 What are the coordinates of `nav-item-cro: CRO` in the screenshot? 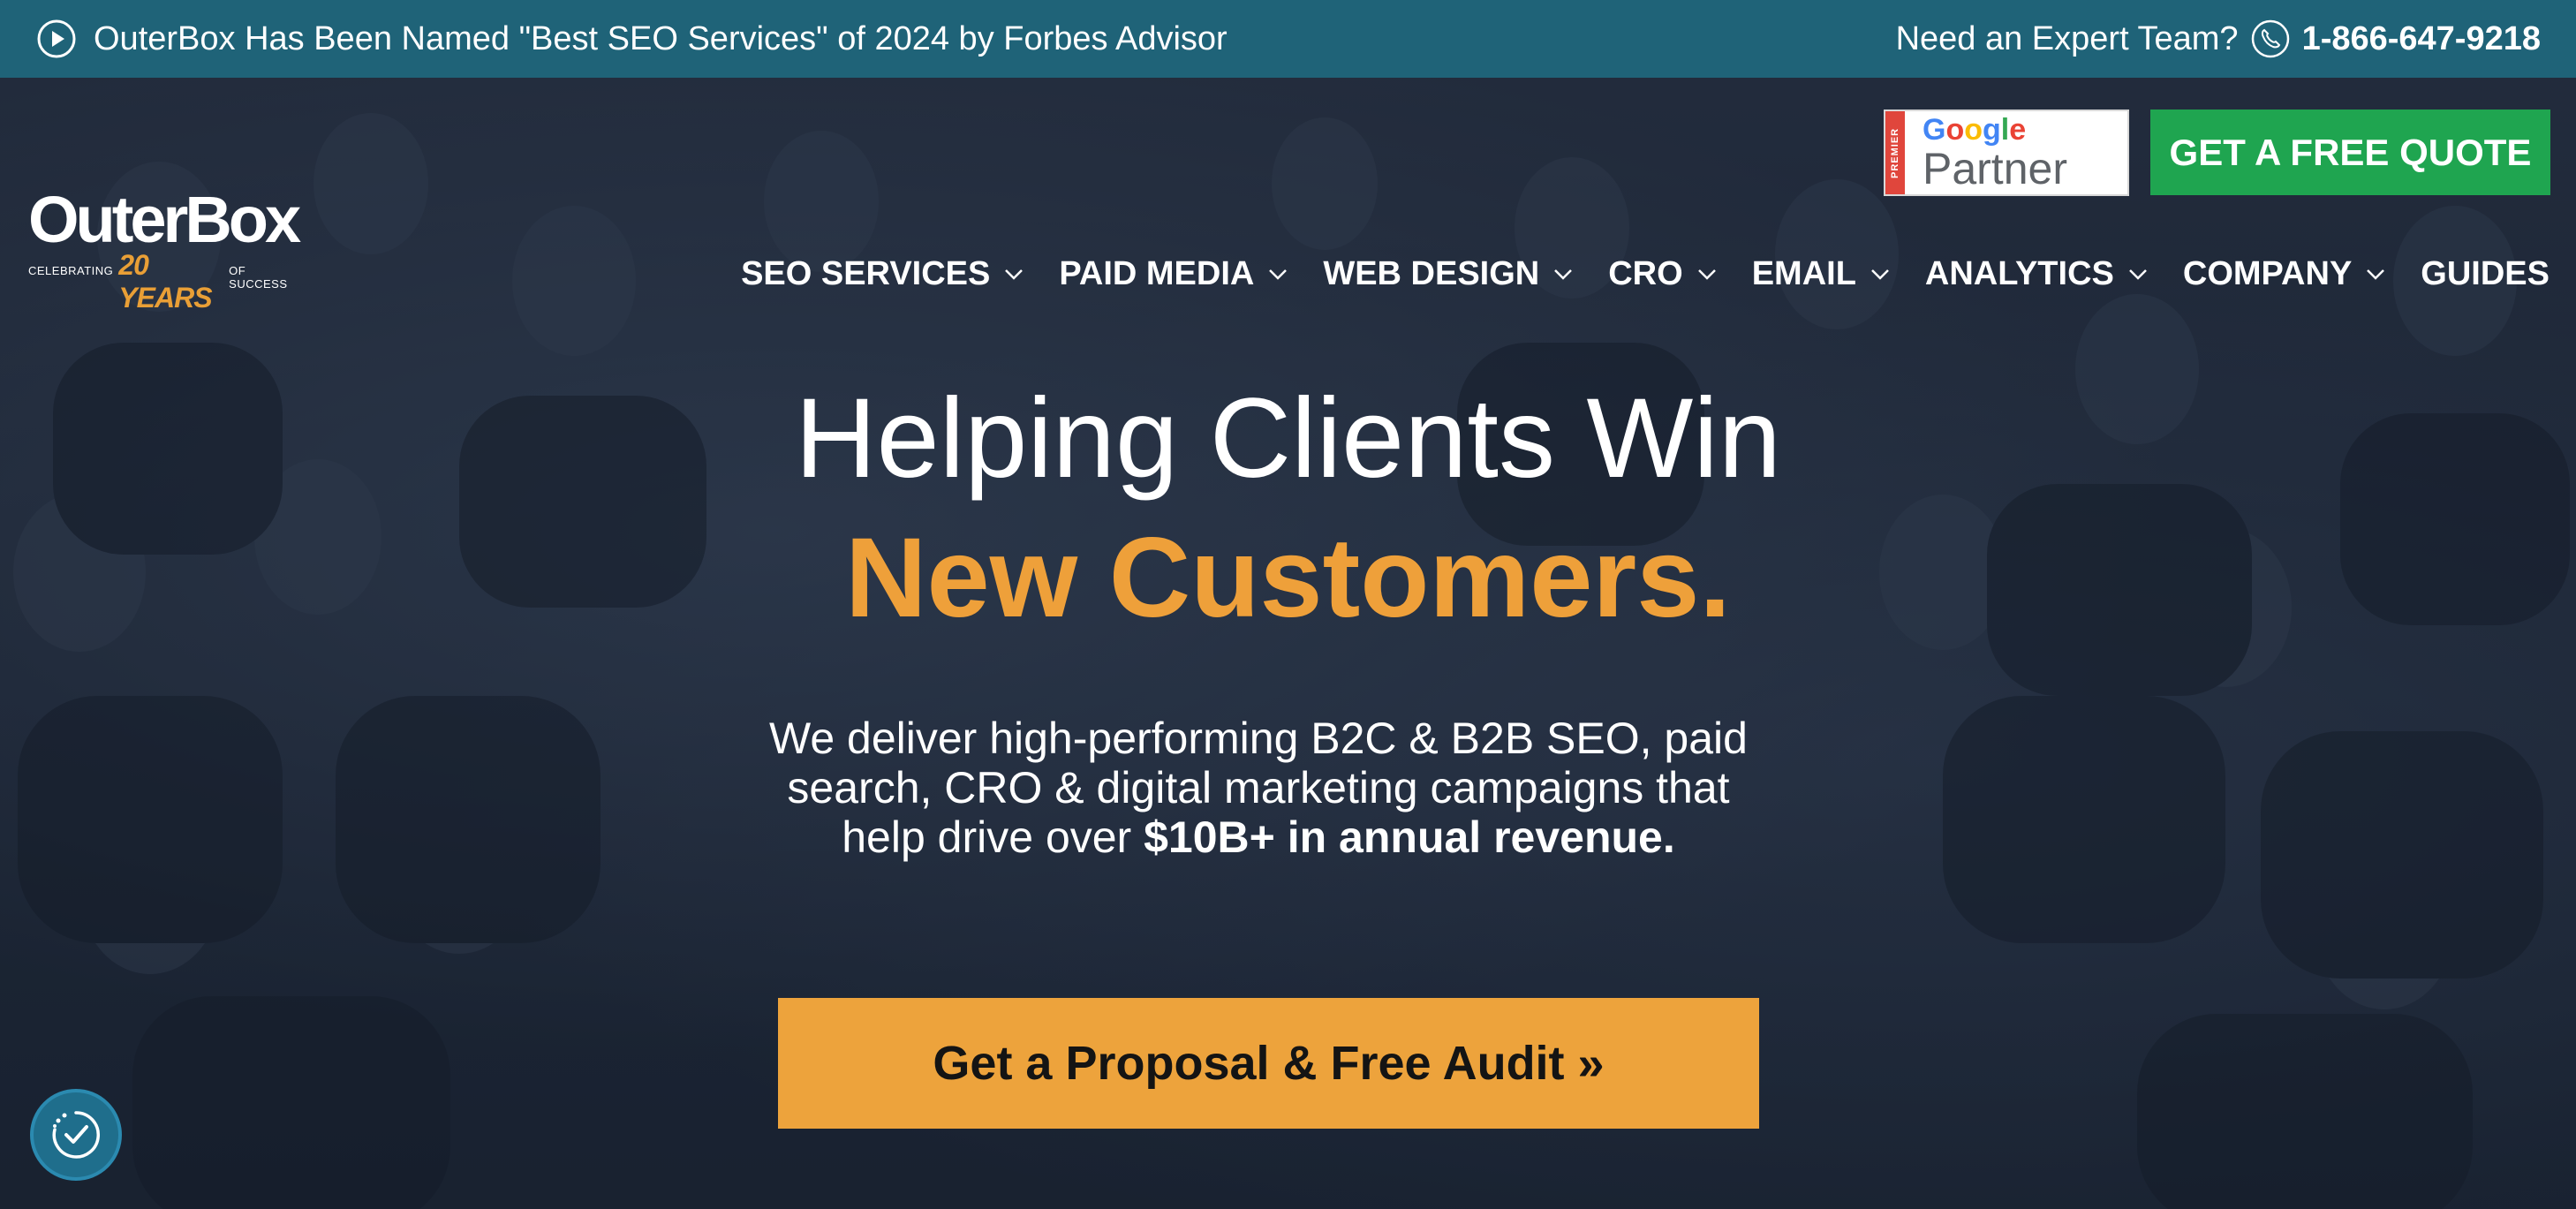 It's located at (1663, 274).